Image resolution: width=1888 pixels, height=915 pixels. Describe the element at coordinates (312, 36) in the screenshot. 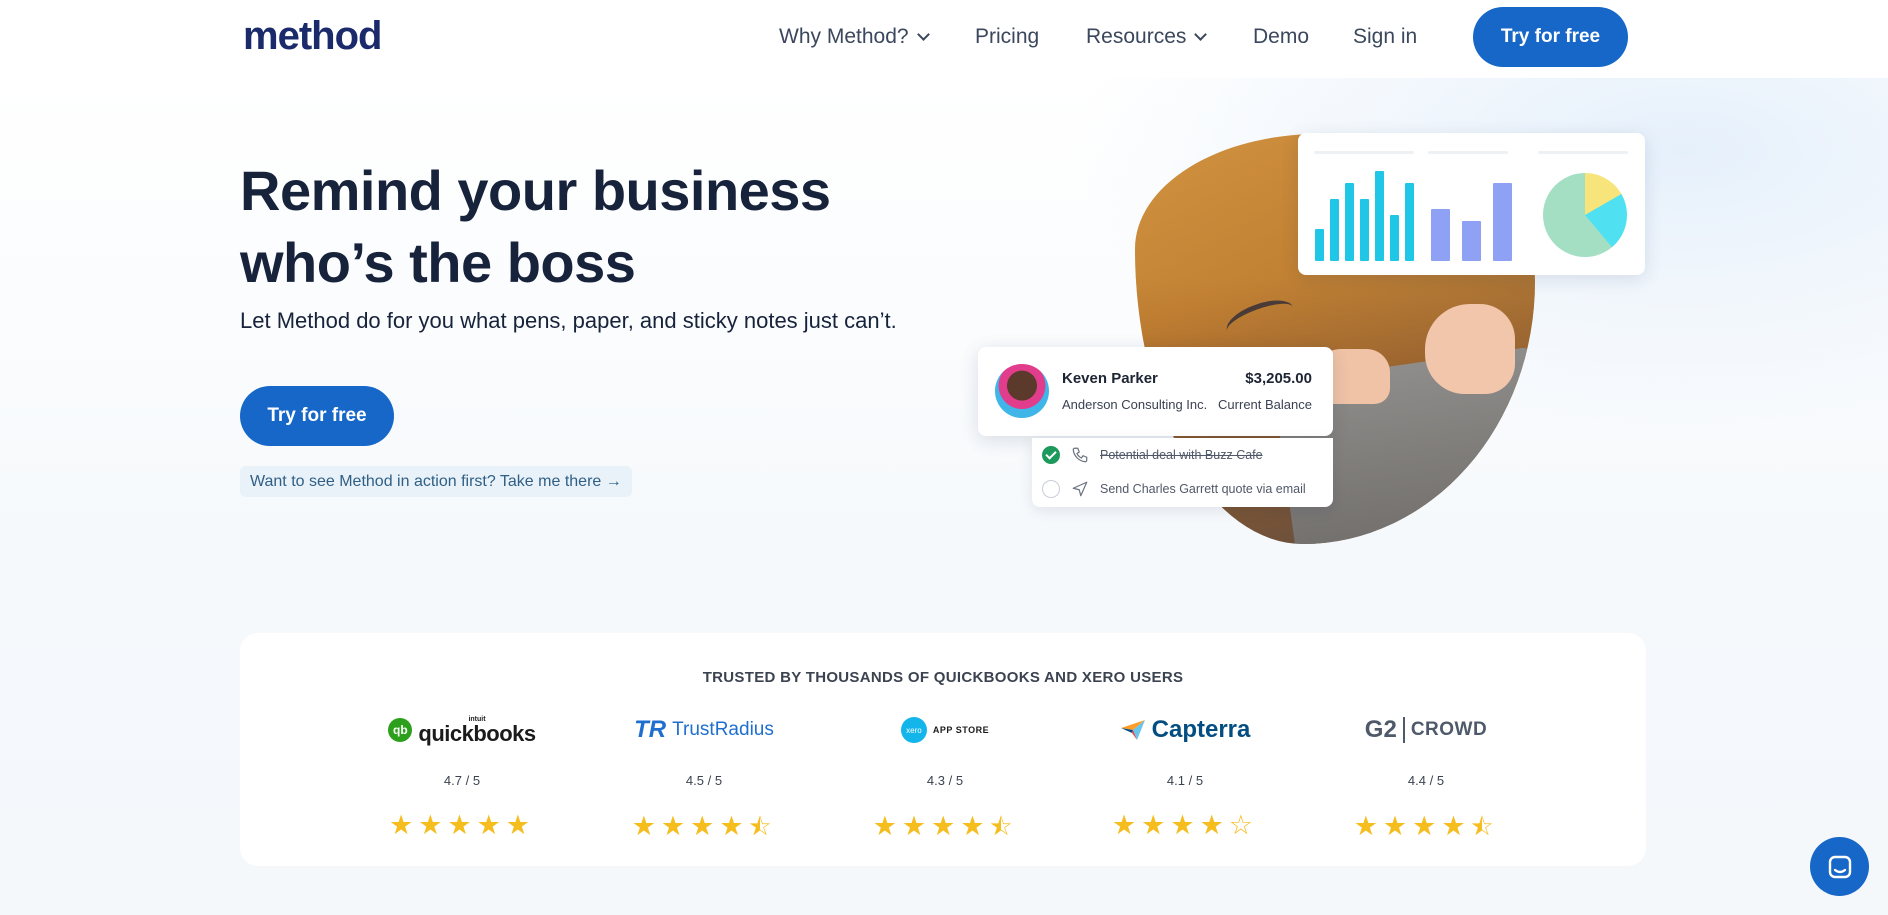

I see `method-logo: method` at that location.